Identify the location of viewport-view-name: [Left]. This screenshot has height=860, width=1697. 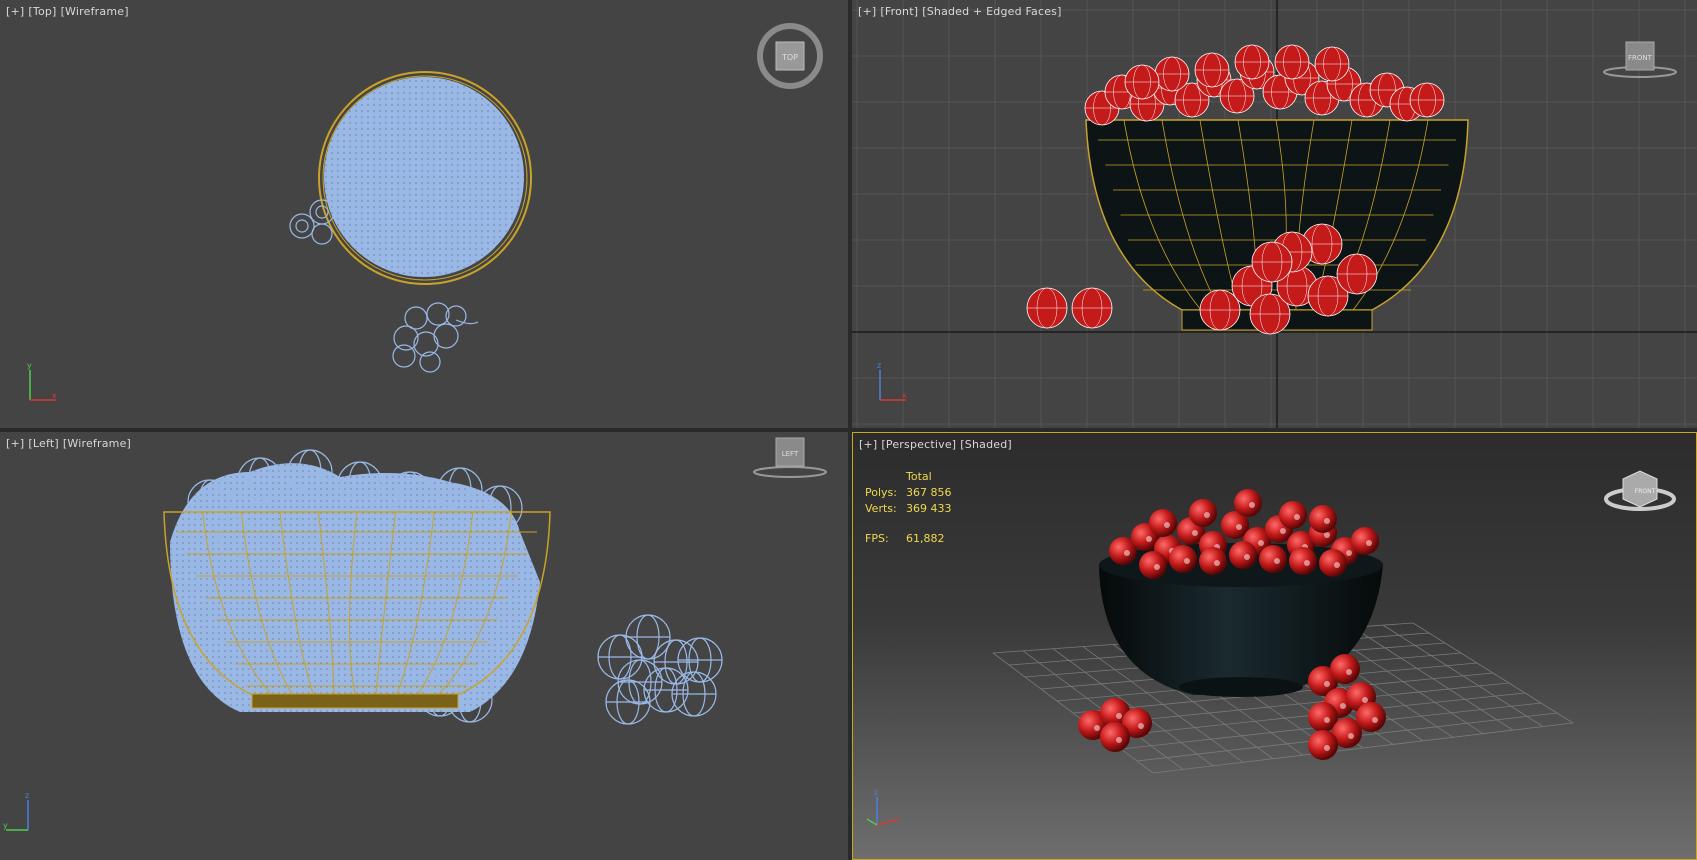
(43, 443).